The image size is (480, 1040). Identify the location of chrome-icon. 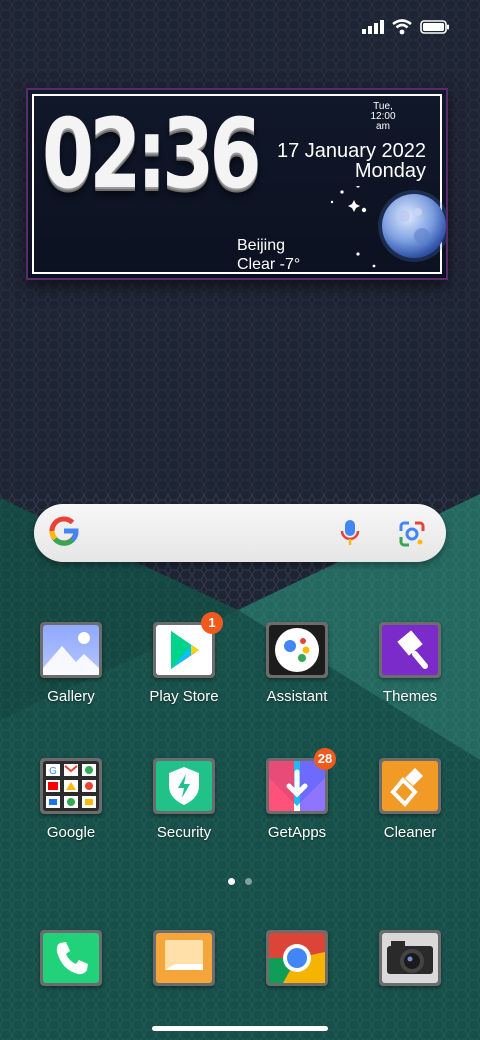
(297, 958).